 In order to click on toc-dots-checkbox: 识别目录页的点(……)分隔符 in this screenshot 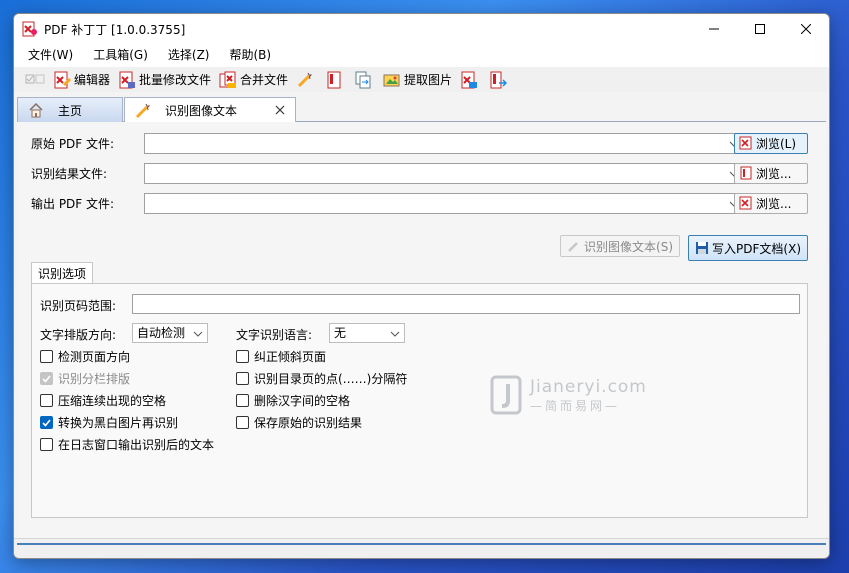, I will do `click(321, 378)`.